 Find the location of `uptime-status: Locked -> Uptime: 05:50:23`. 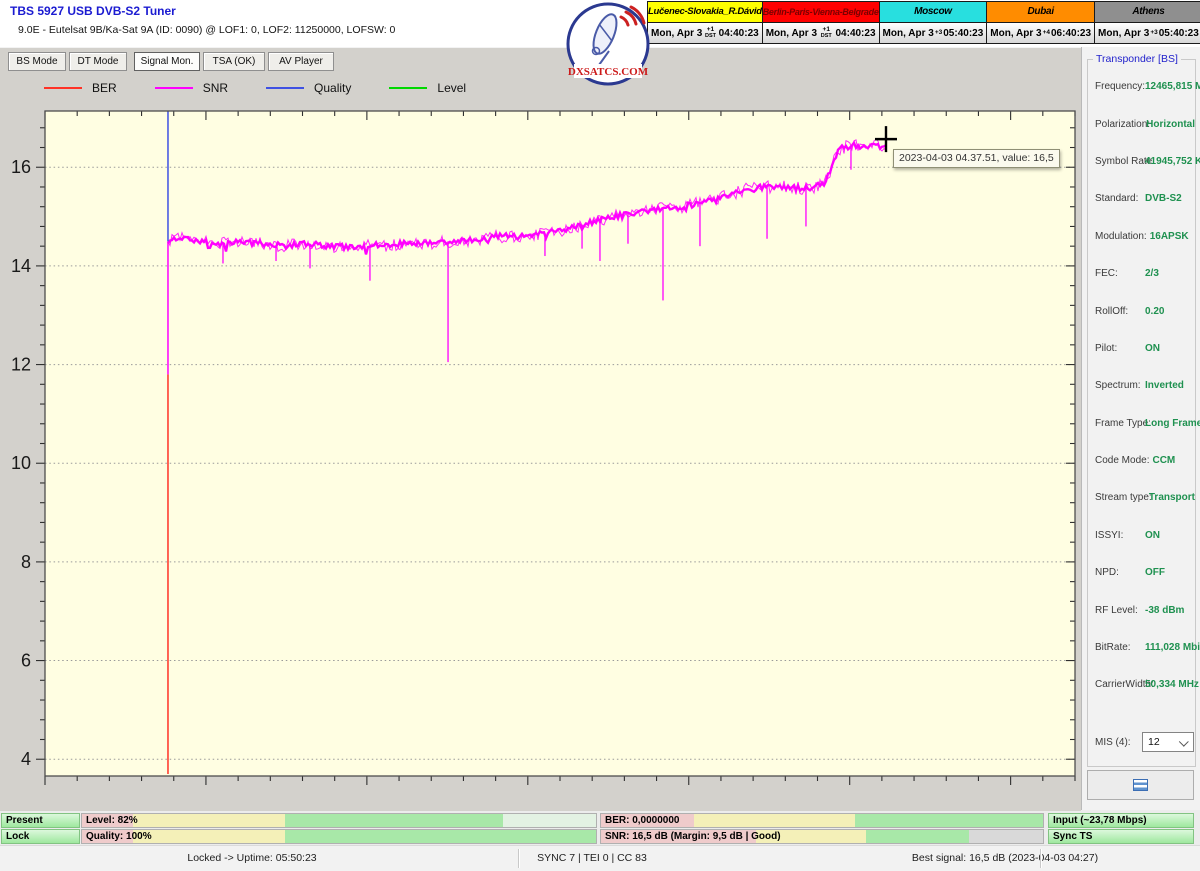

uptime-status: Locked -> Uptime: 05:50:23 is located at coordinates (252, 858).